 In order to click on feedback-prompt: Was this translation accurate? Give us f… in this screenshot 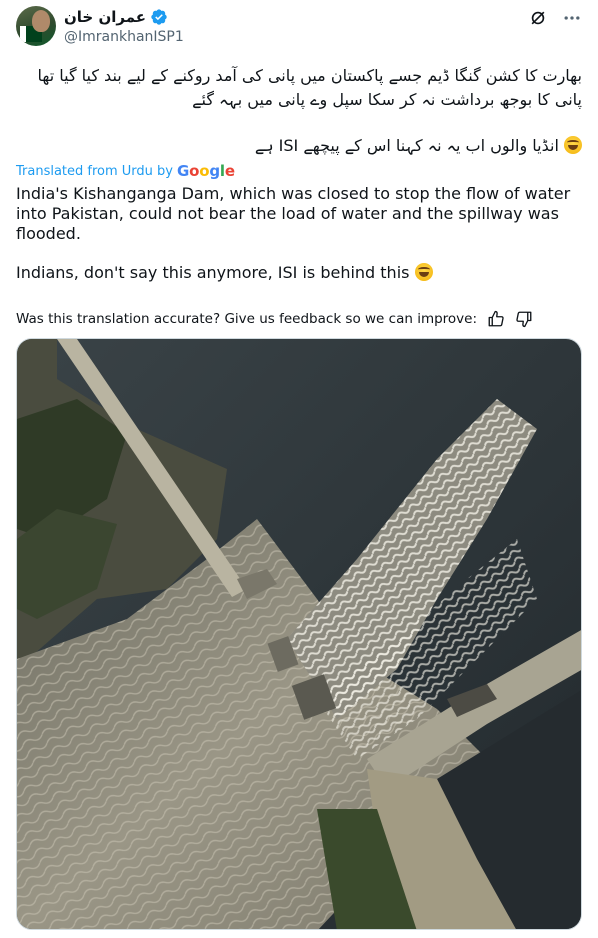, I will do `click(247, 319)`.